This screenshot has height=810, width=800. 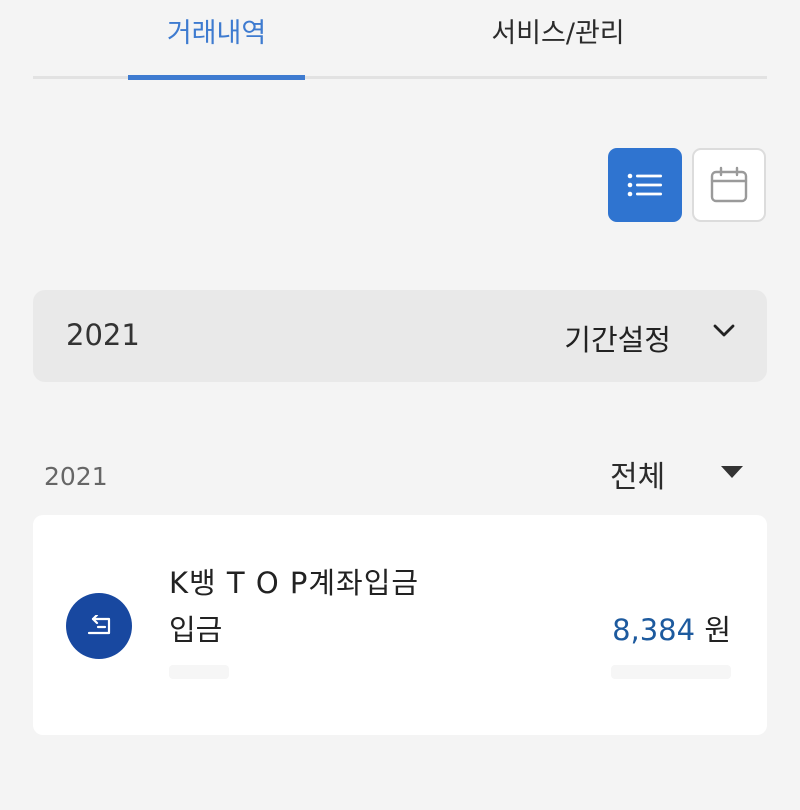 I want to click on calendar-icon, so click(x=729, y=184).